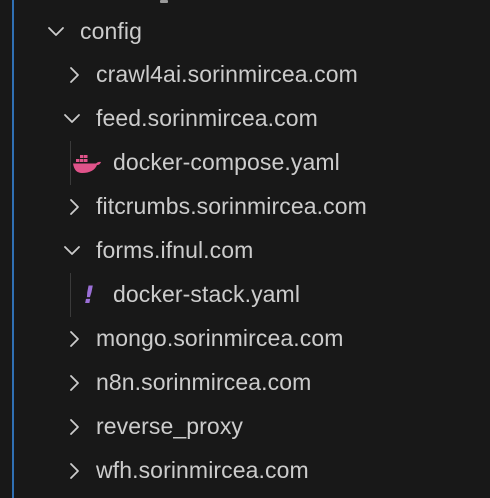  Describe the element at coordinates (231, 205) in the screenshot. I see `tree-folder-label: fitcrumbs.sorinmircea.com` at that location.